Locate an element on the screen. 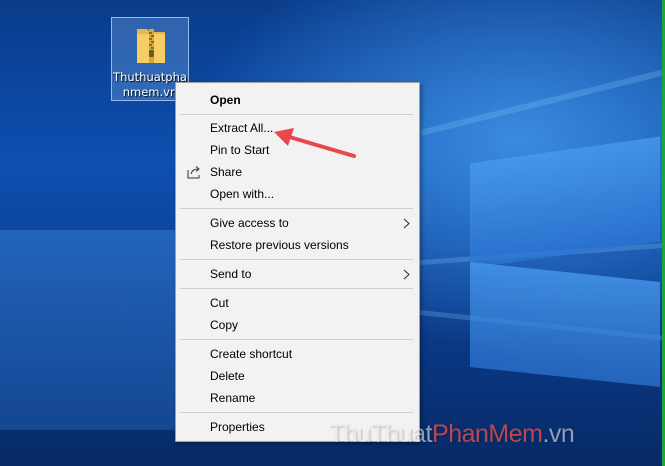  menu-item-label: Properties is located at coordinates (237, 427).